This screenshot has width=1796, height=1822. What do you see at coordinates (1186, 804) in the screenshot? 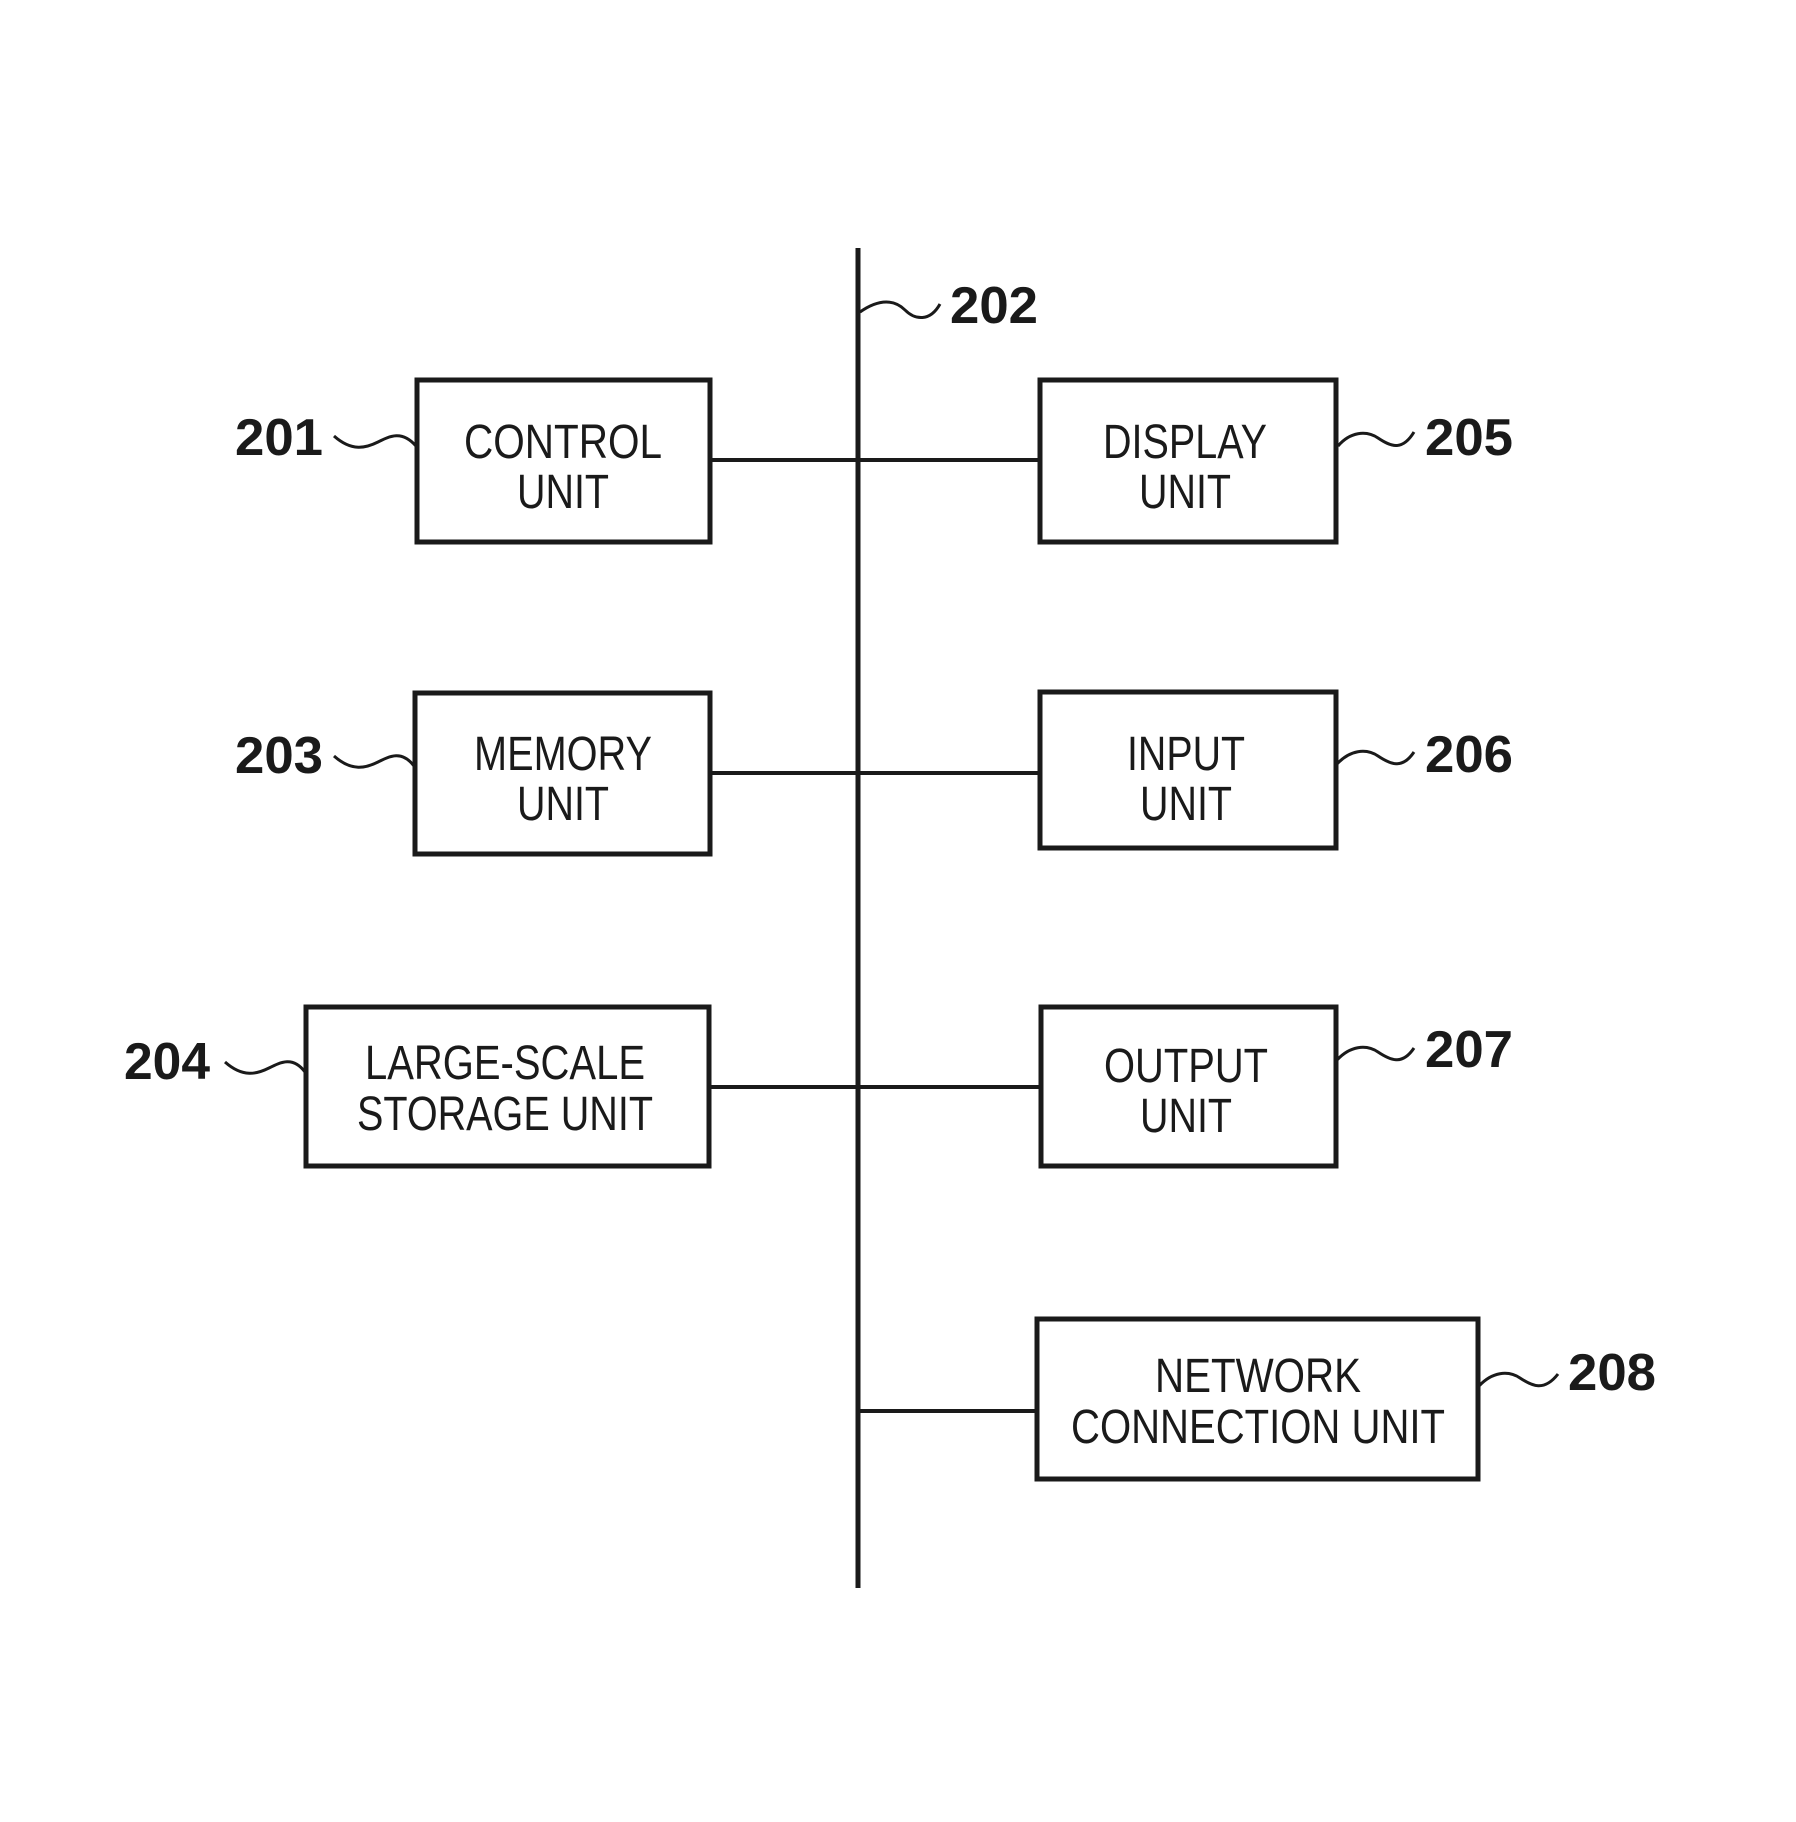
I see `input-unit-label-line2: UNIT` at bounding box center [1186, 804].